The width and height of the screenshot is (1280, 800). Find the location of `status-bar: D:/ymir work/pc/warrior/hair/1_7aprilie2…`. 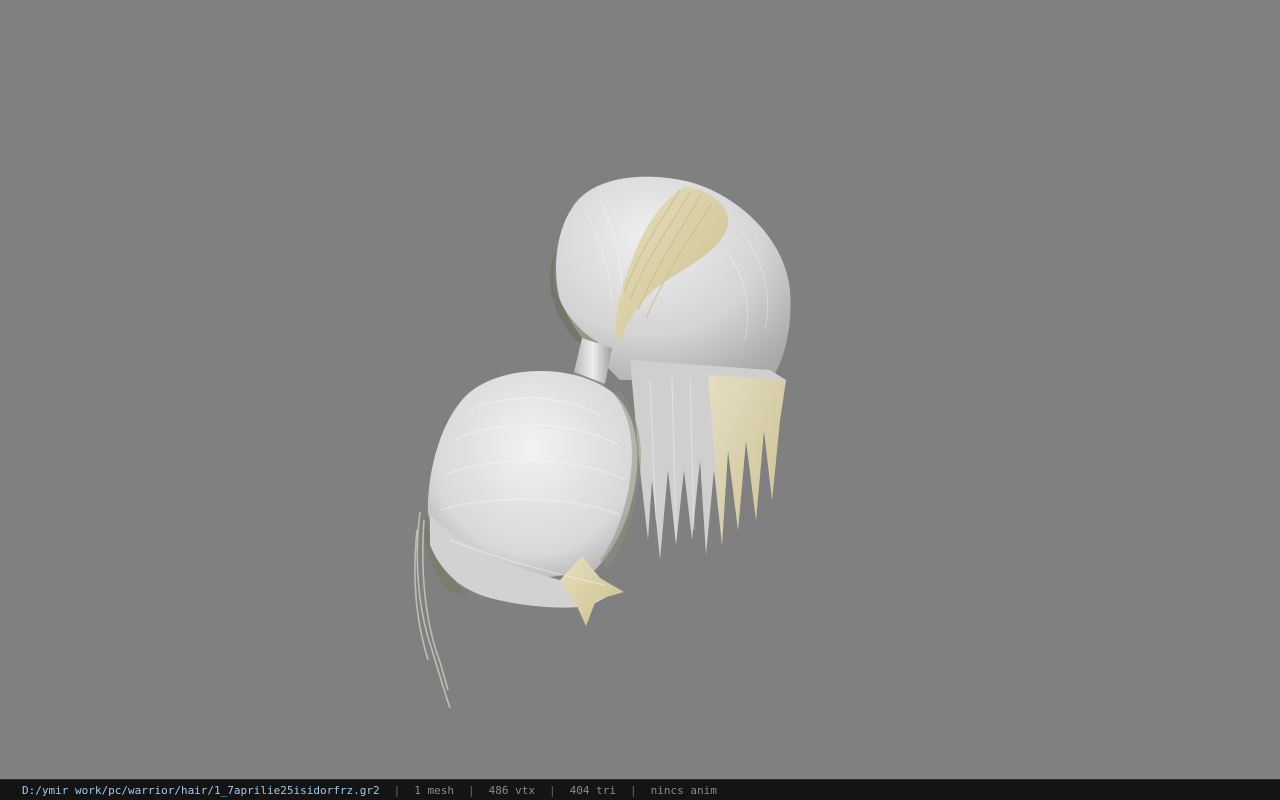

status-bar: D:/ymir work/pc/warrior/hair/1_7aprilie2… is located at coordinates (640, 789).